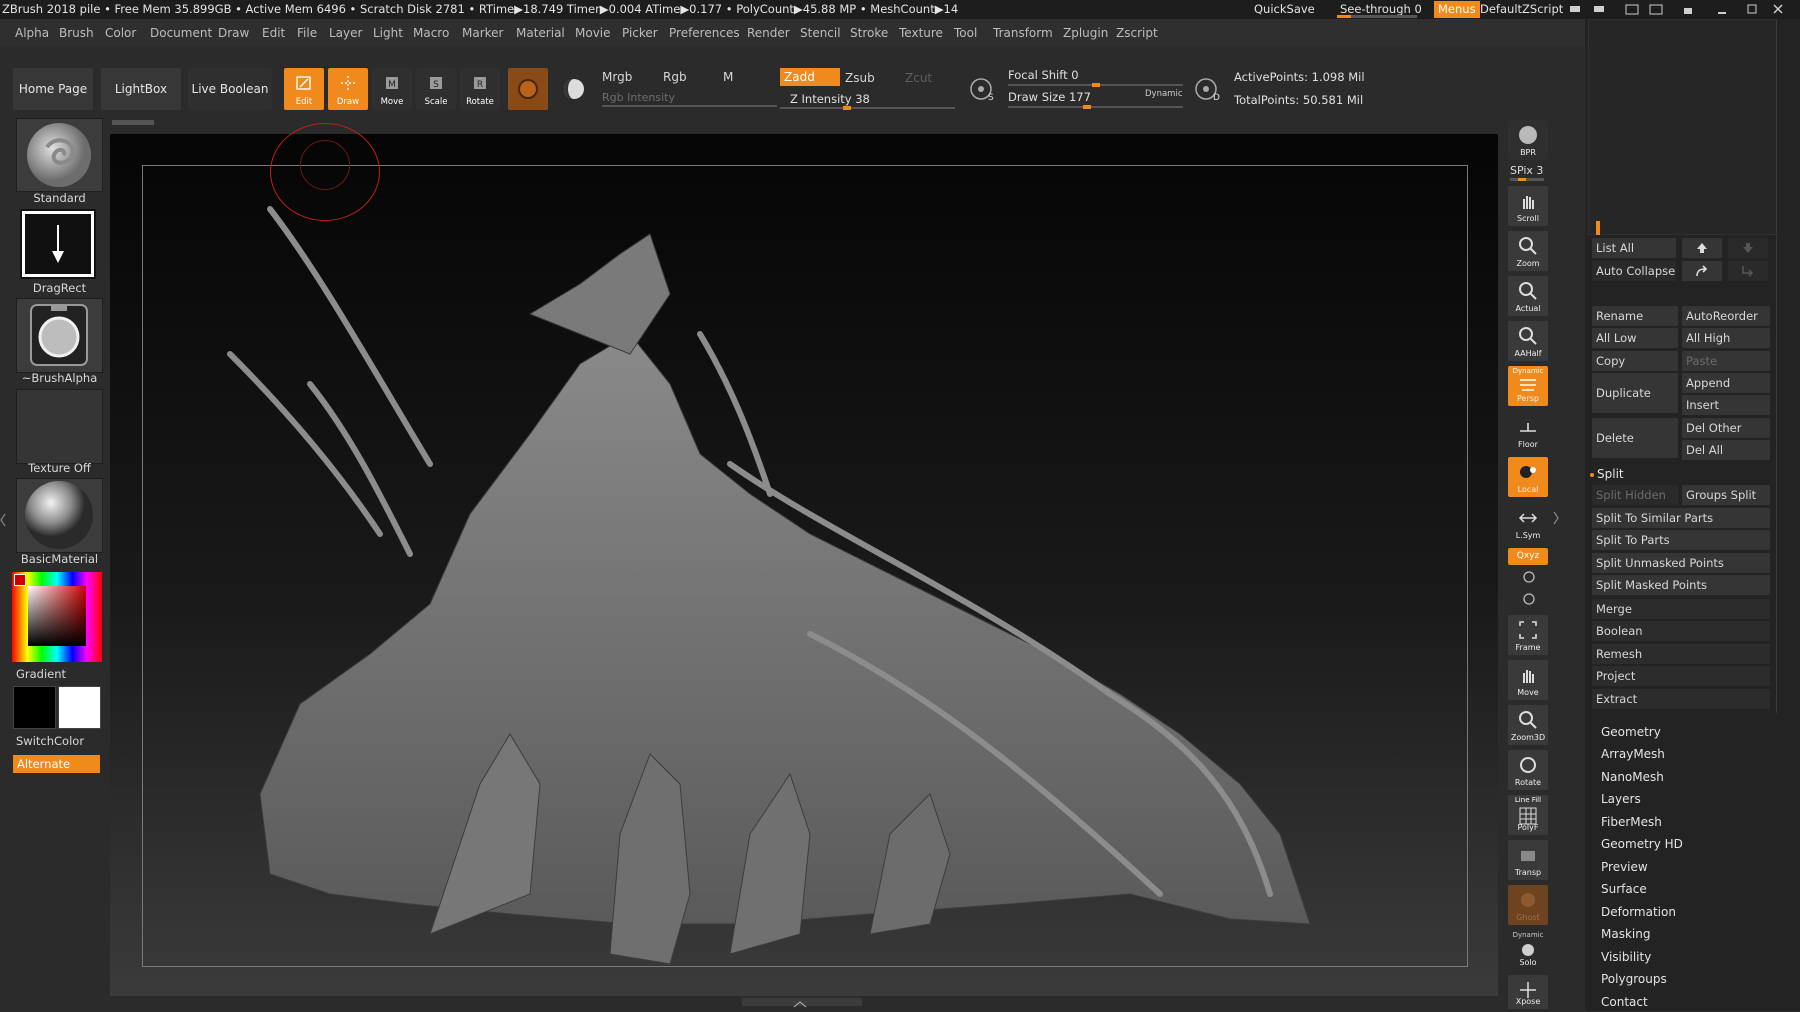 The width and height of the screenshot is (1800, 1012). I want to click on rotate-z-icon, so click(1529, 599).